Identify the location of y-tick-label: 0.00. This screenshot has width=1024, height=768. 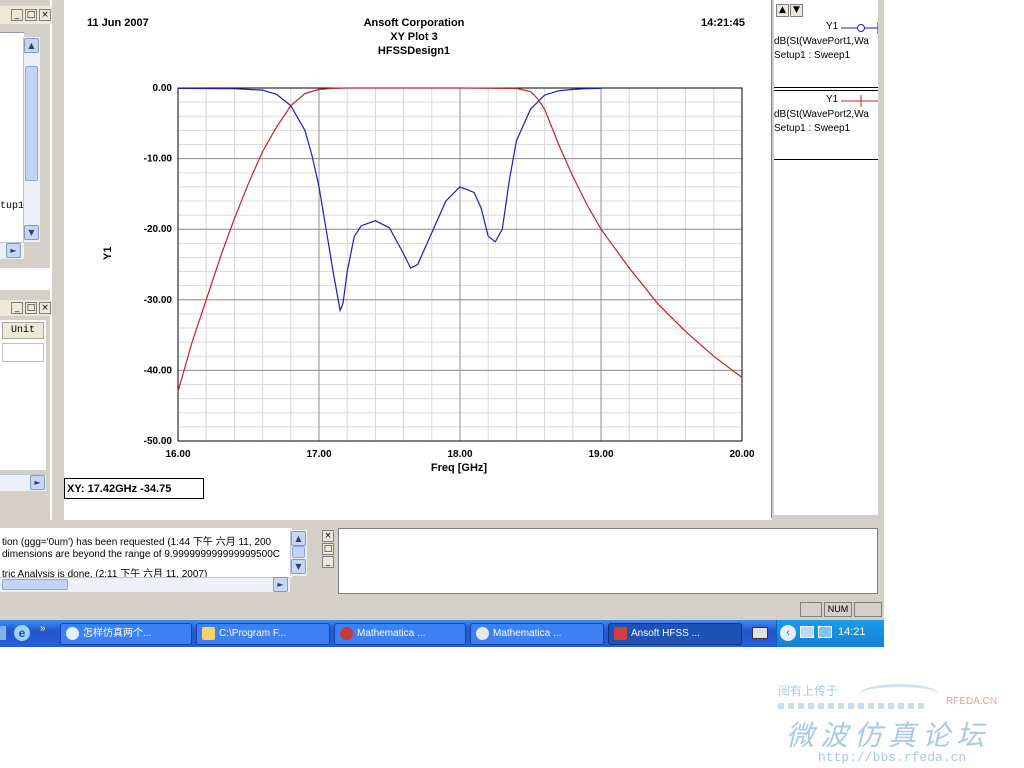
(163, 88).